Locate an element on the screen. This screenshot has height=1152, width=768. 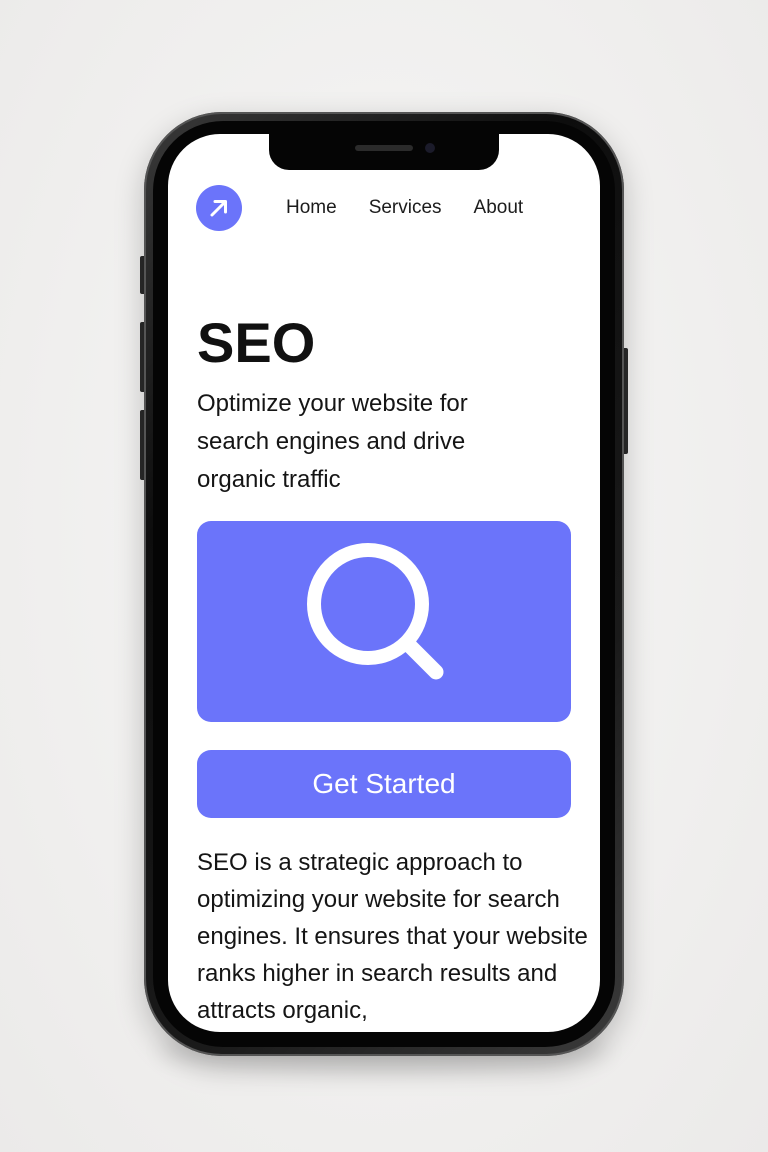
front-camera is located at coordinates (430, 148).